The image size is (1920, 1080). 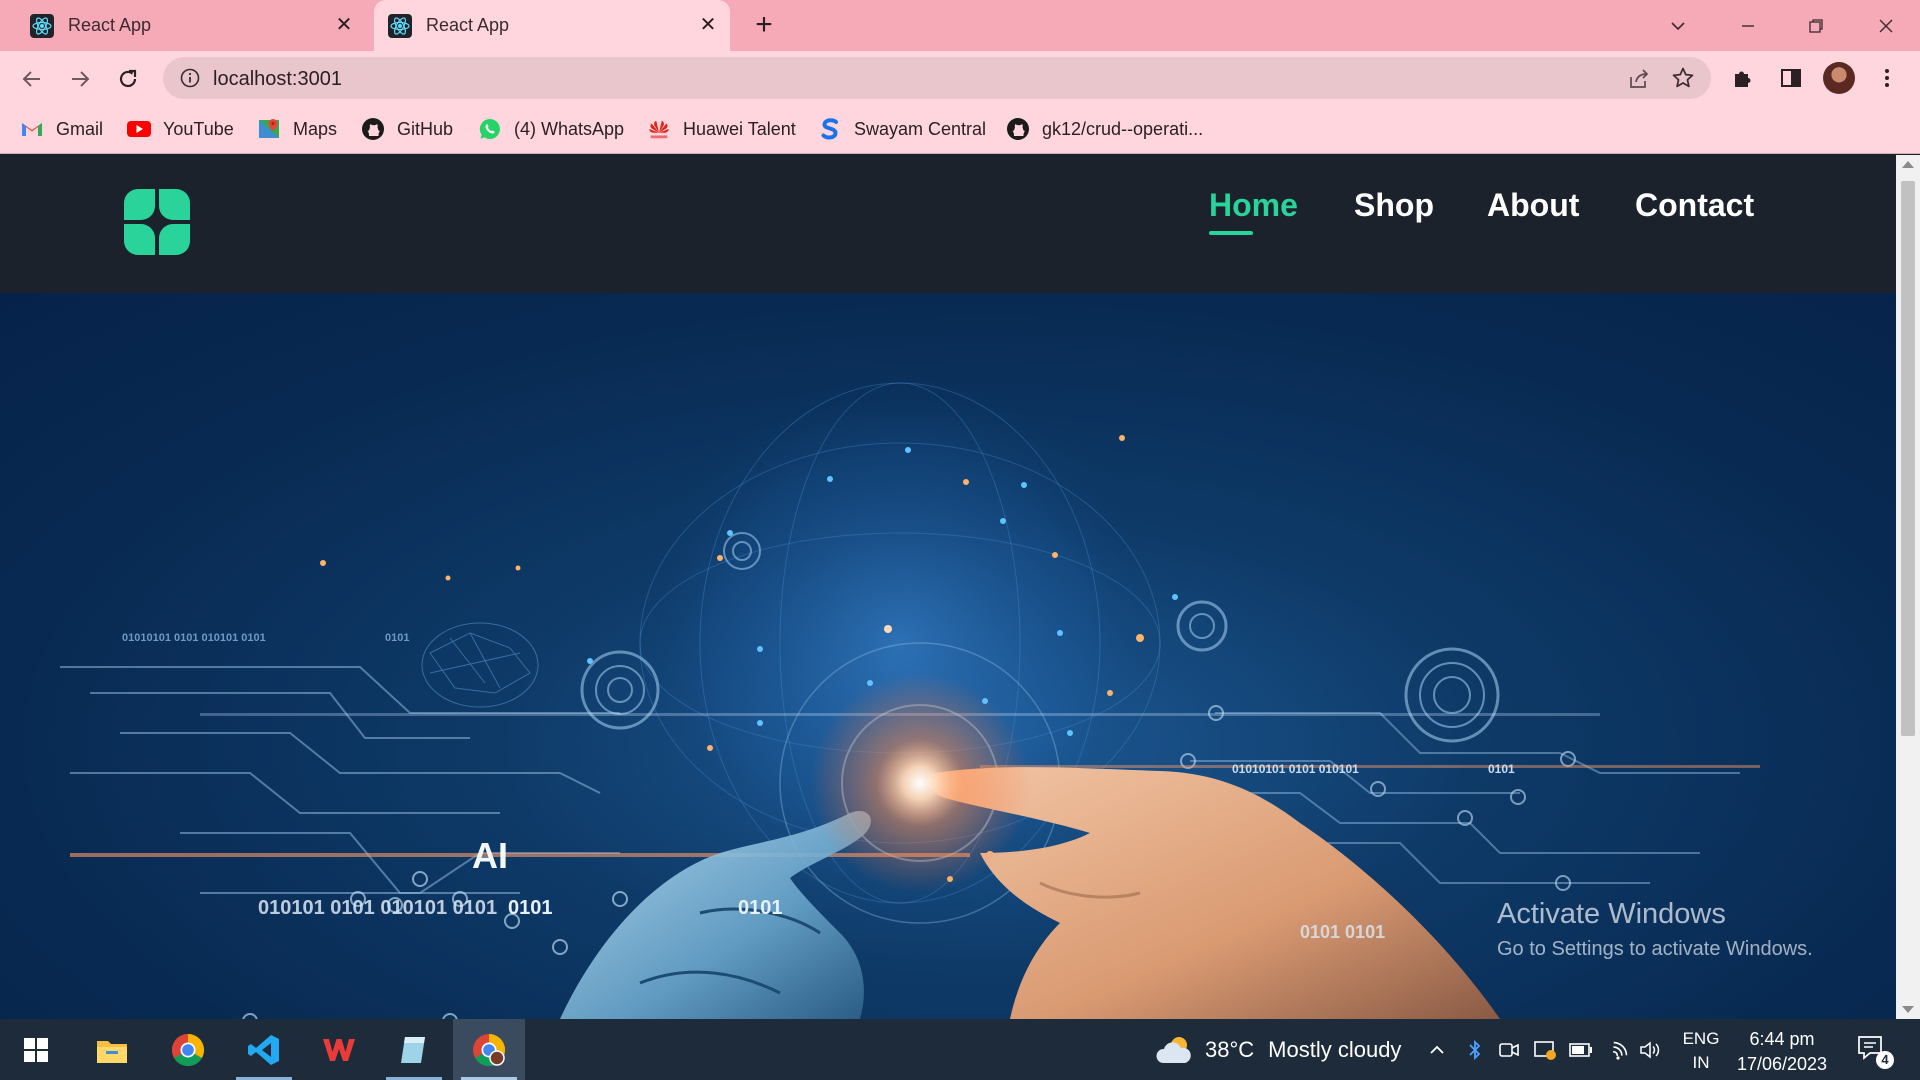 What do you see at coordinates (277, 79) in the screenshot?
I see `url-text: localhost:3001` at bounding box center [277, 79].